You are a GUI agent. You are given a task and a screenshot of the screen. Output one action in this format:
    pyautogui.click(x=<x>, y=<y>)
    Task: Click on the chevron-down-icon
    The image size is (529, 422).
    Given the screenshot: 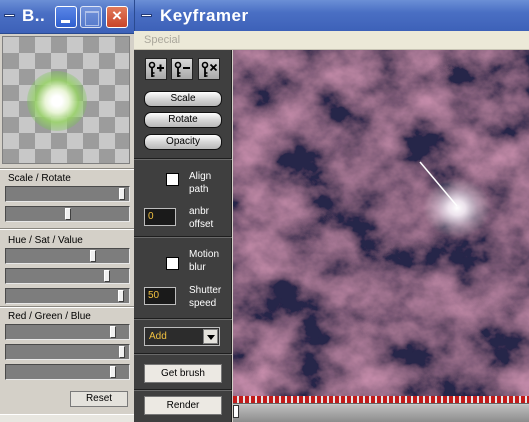 What is the action you would take?
    pyautogui.click(x=210, y=336)
    